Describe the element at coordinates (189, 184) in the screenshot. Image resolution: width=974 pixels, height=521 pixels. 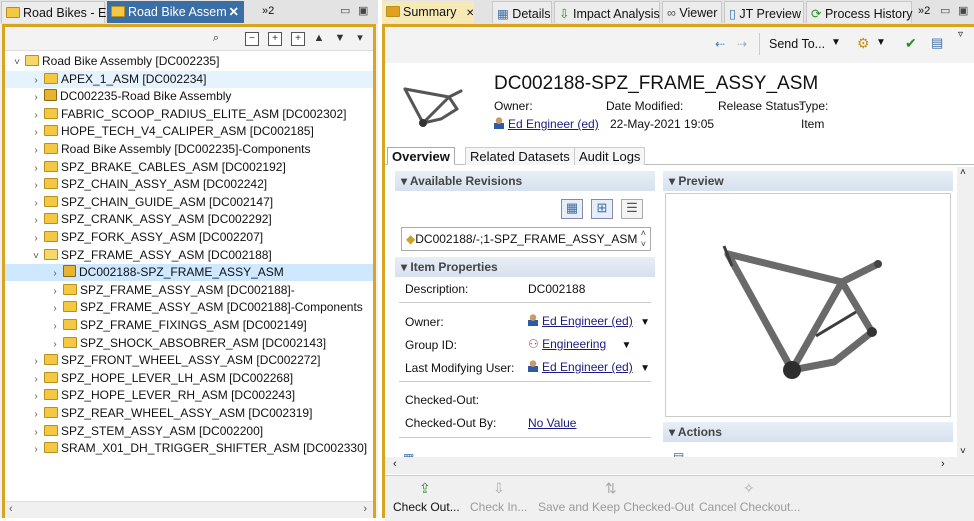
I see `tree-item: › SPZ_CHAIN_ASSY_ASM [DC002242]` at that location.